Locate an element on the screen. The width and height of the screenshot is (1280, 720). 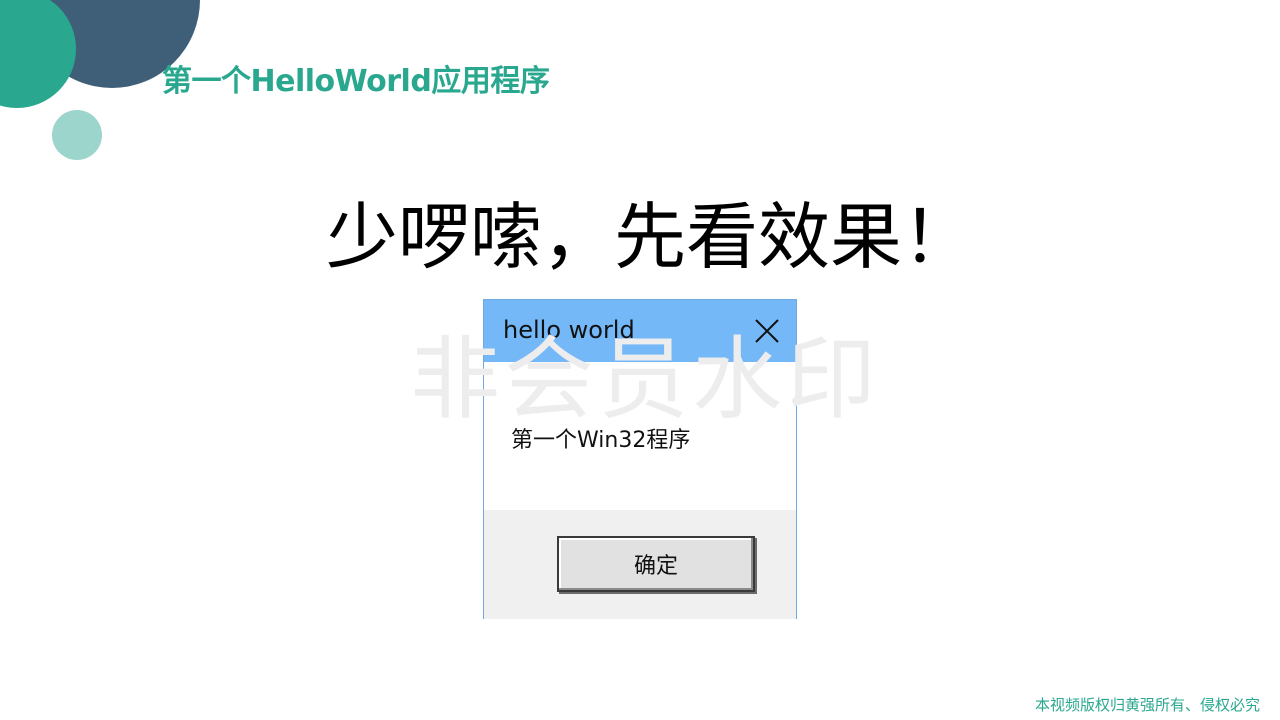
slide-title: 第一个HelloWorld应用程序 is located at coordinates (356, 81).